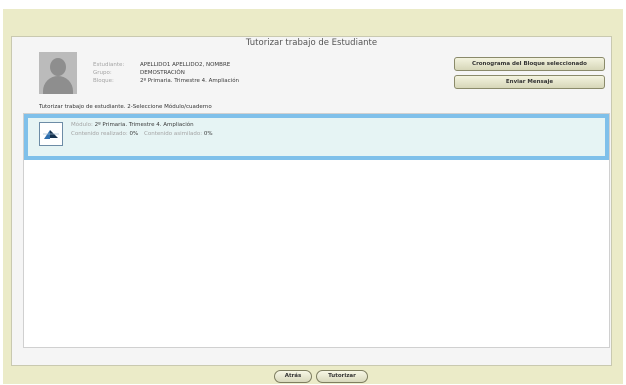  I want to click on asimilado-label: Contenido asimilado:, so click(173, 134).